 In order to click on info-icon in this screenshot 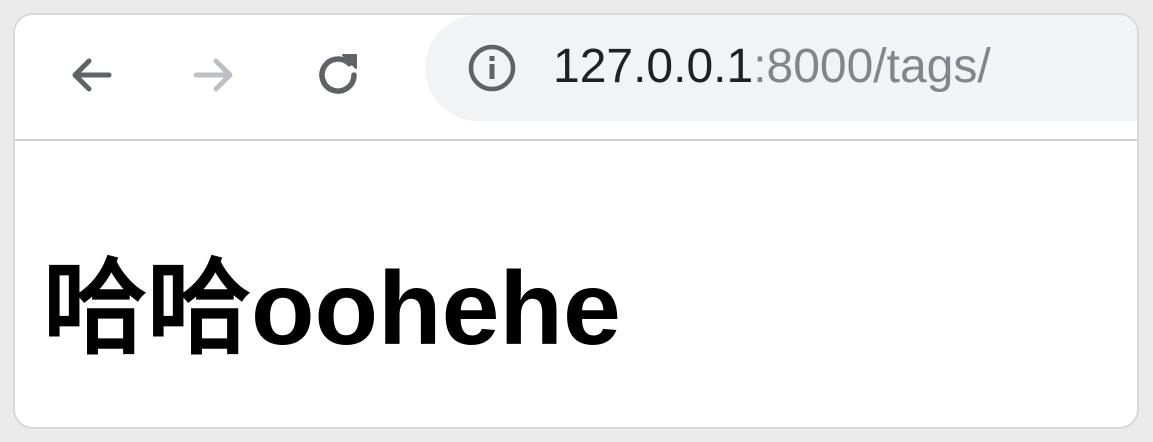, I will do `click(492, 68)`.